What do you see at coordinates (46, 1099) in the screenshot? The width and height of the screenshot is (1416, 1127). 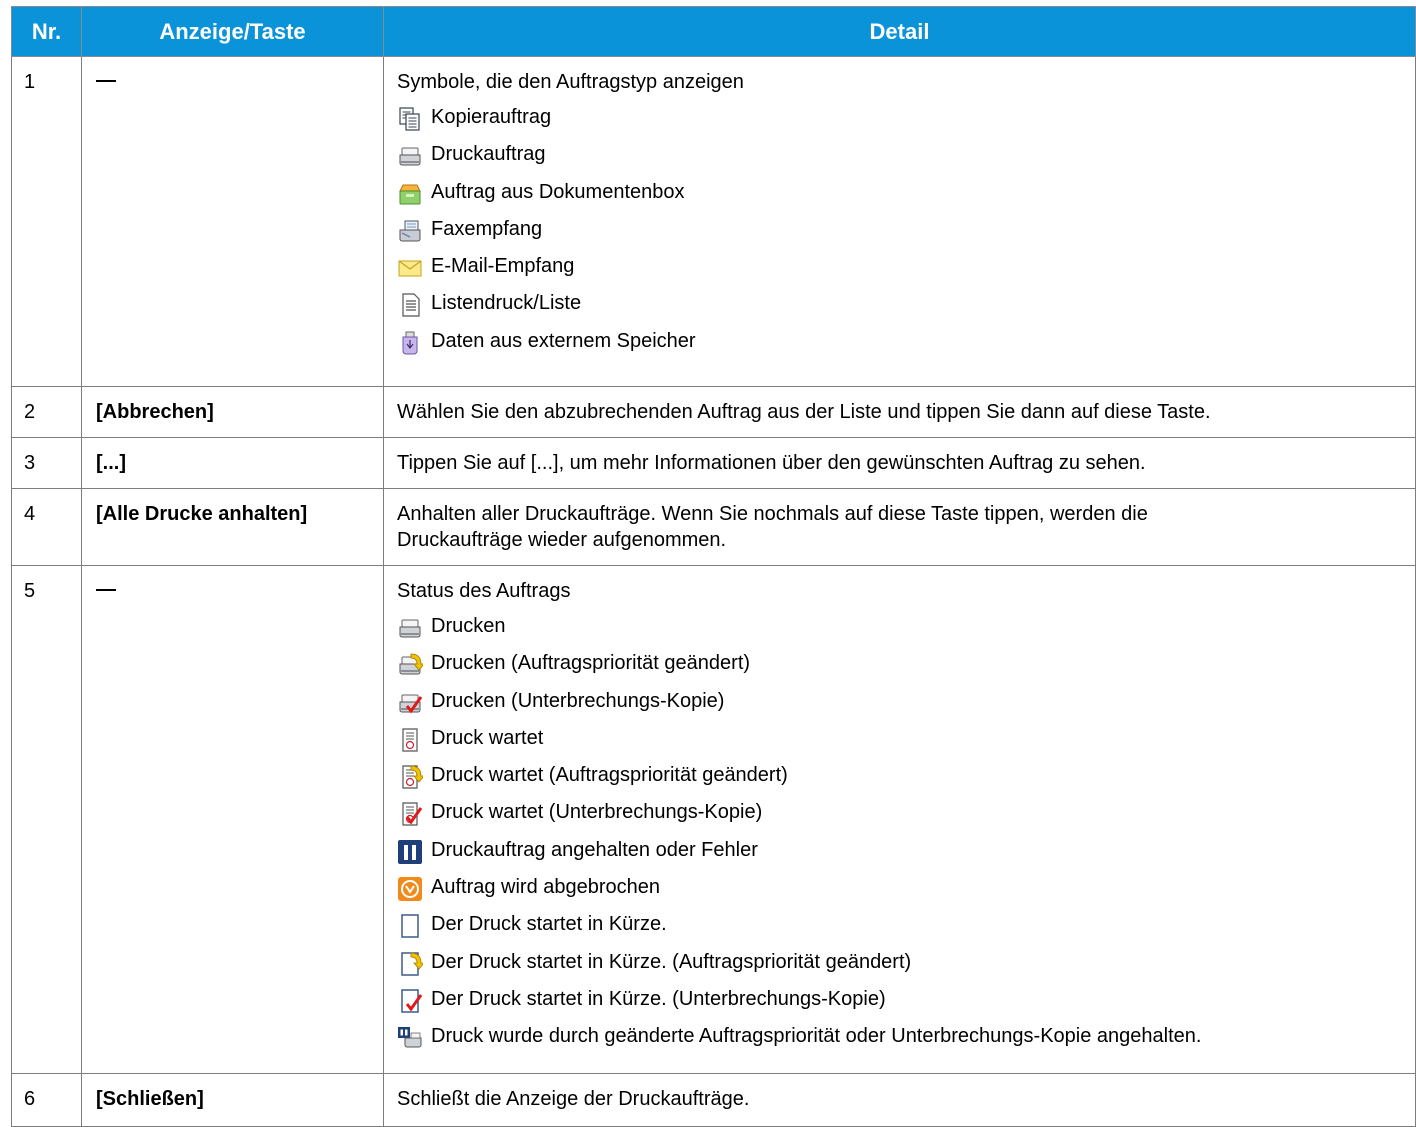 I see `row-number: 6` at bounding box center [46, 1099].